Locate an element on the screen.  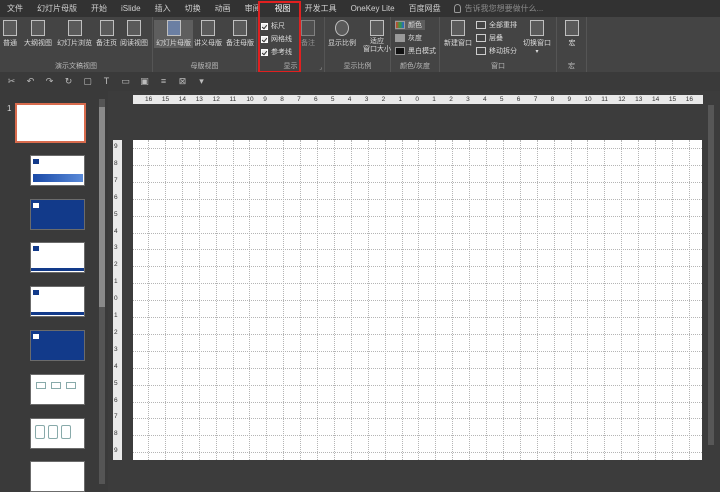
group-label: 显示比例 is located at coordinates (357, 66).